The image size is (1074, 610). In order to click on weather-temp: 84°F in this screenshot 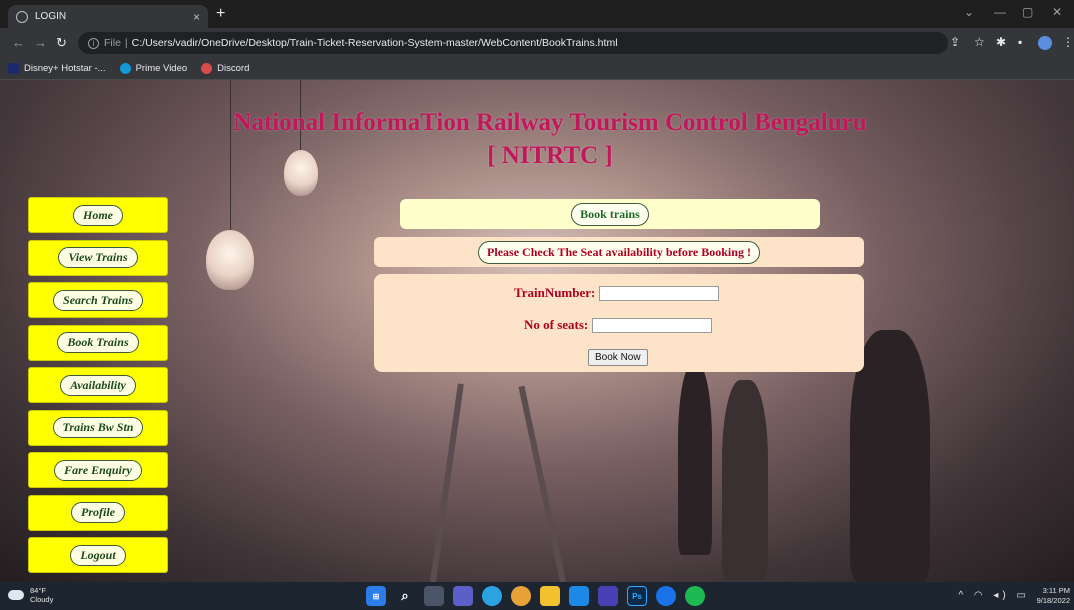, I will do `click(38, 590)`.